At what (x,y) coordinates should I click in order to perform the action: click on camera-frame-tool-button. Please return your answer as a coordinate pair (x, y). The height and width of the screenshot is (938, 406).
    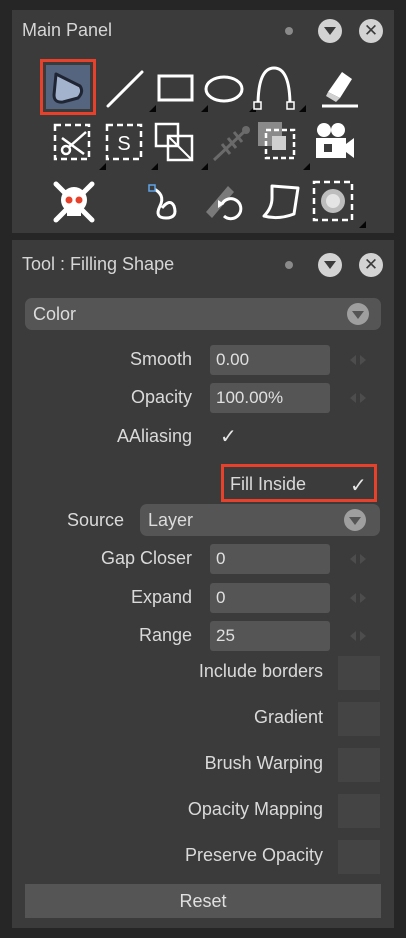
    Looking at the image, I should click on (283, 145).